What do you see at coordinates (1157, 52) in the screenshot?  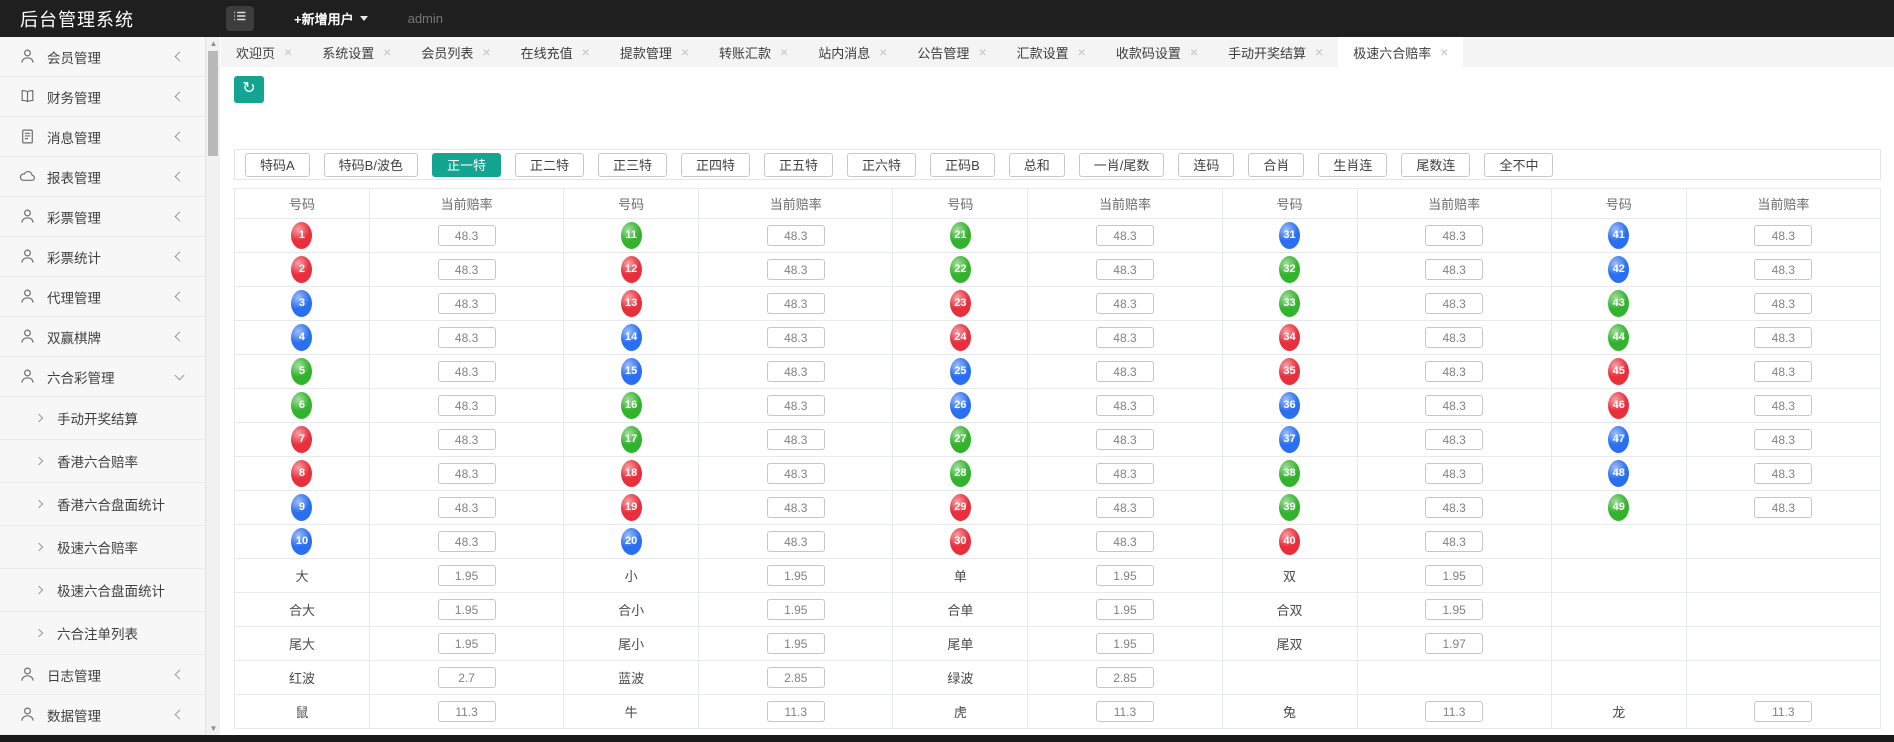 I see `tab-item: 收款码设置 ×` at bounding box center [1157, 52].